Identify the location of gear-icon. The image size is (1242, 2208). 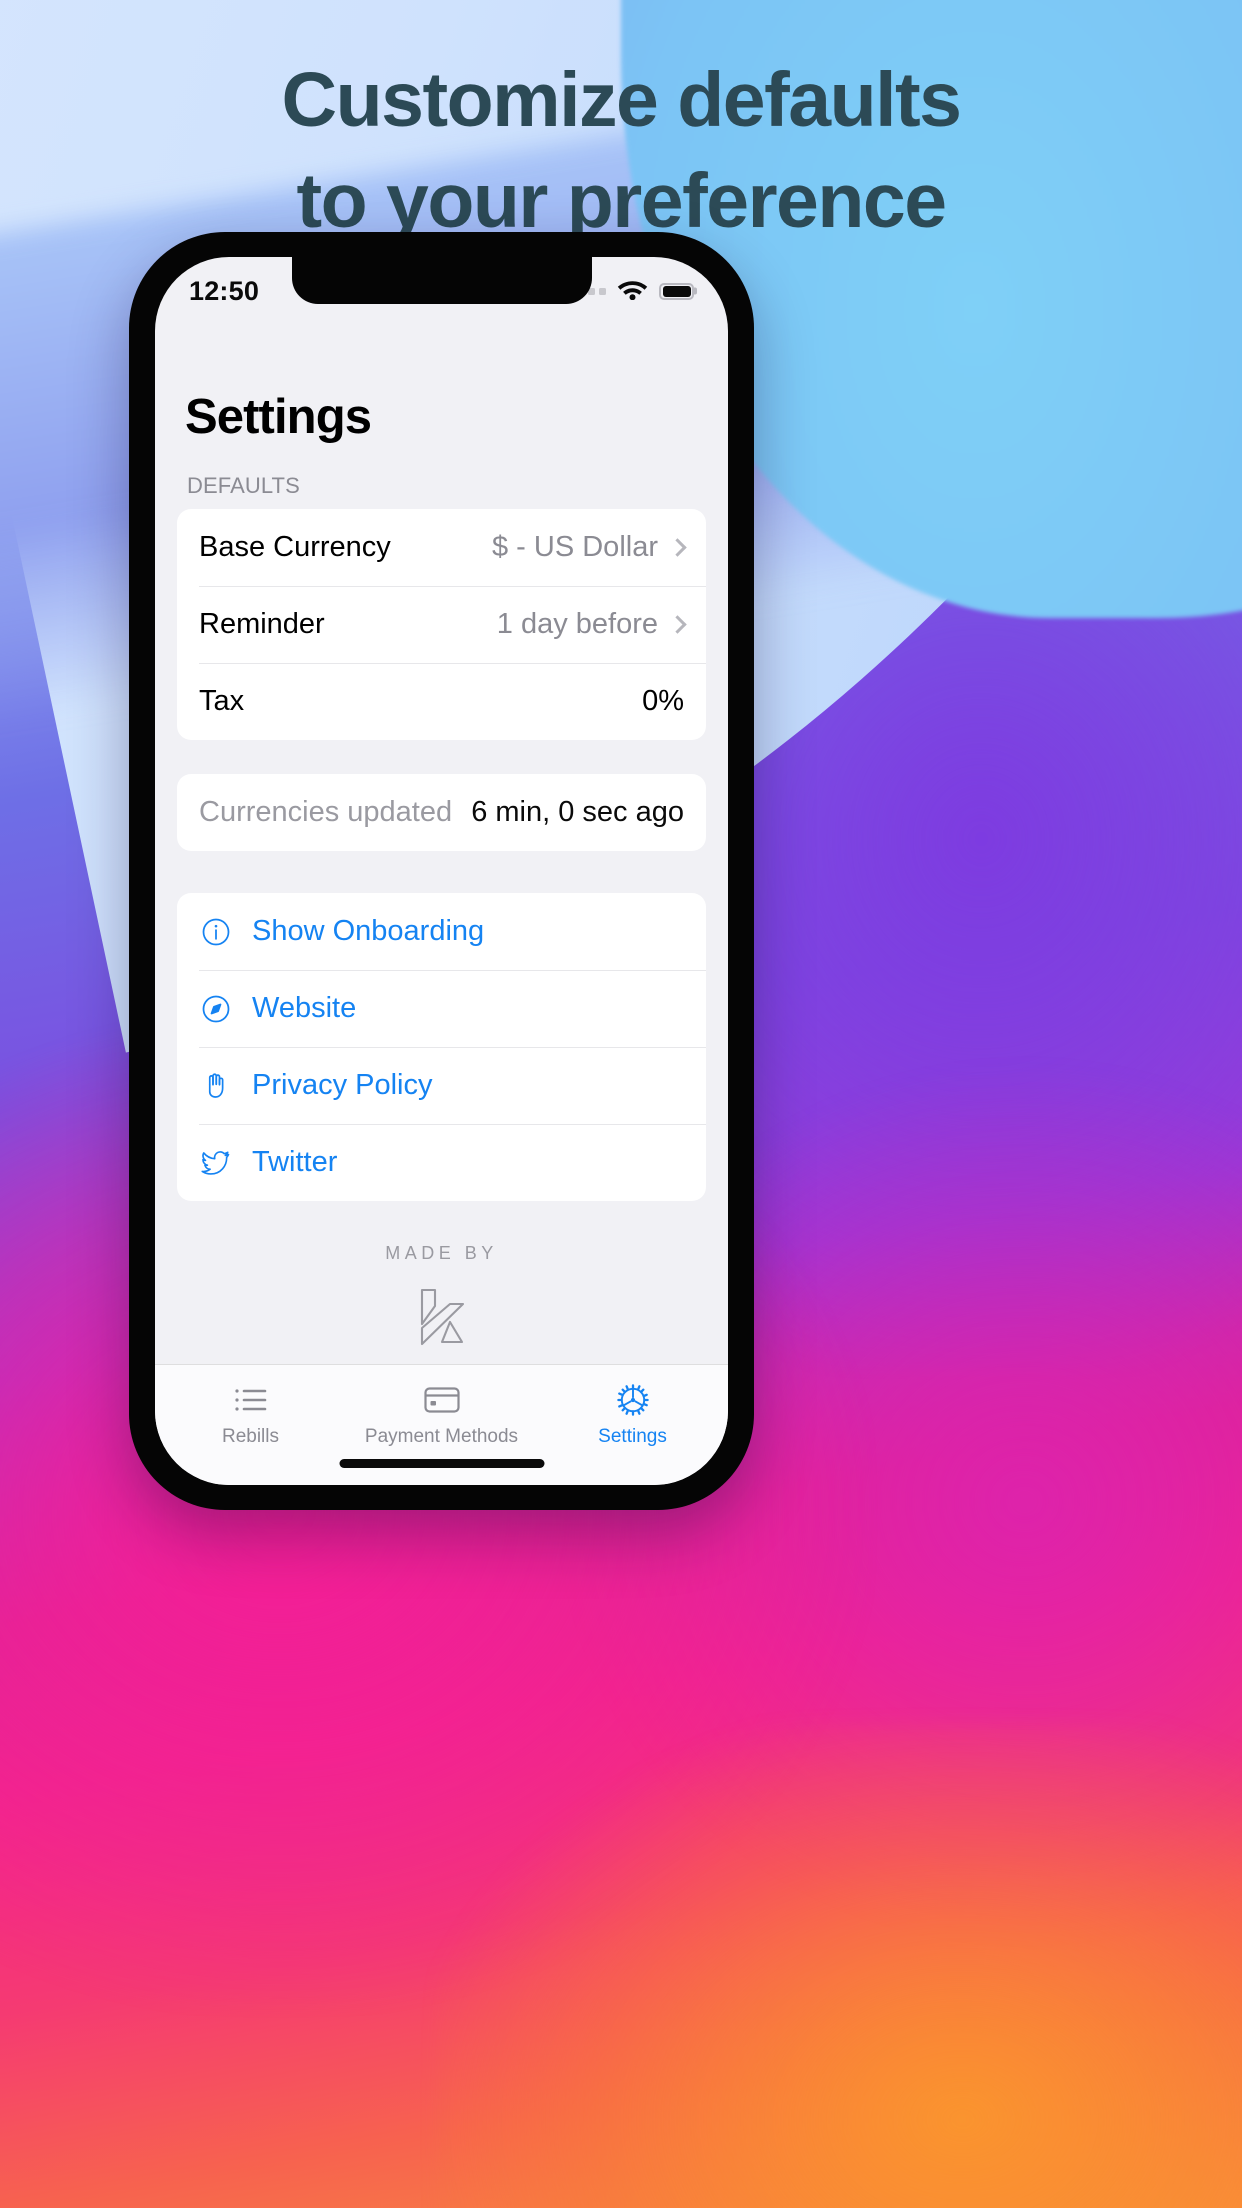
(633, 1400).